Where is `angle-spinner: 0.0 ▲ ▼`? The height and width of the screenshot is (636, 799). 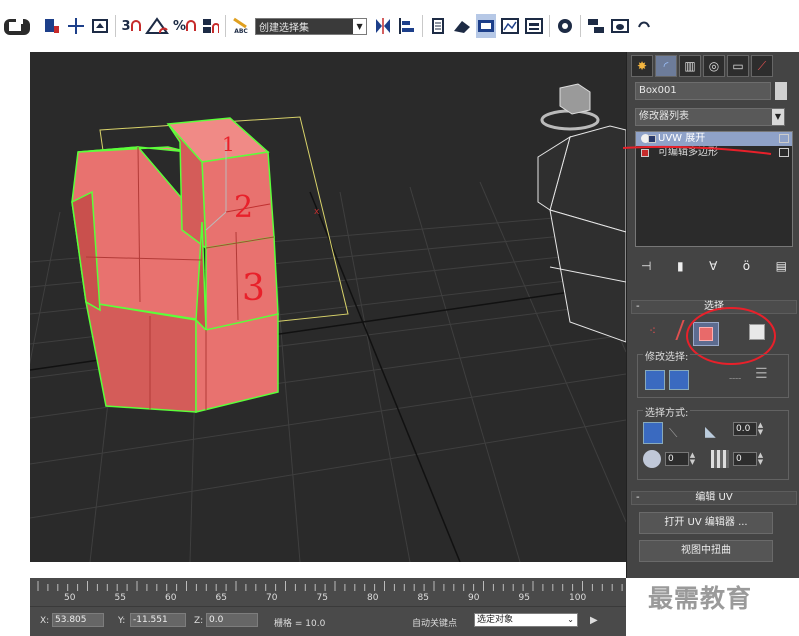
angle-spinner: 0.0 ▲ ▼ is located at coordinates (748, 429).